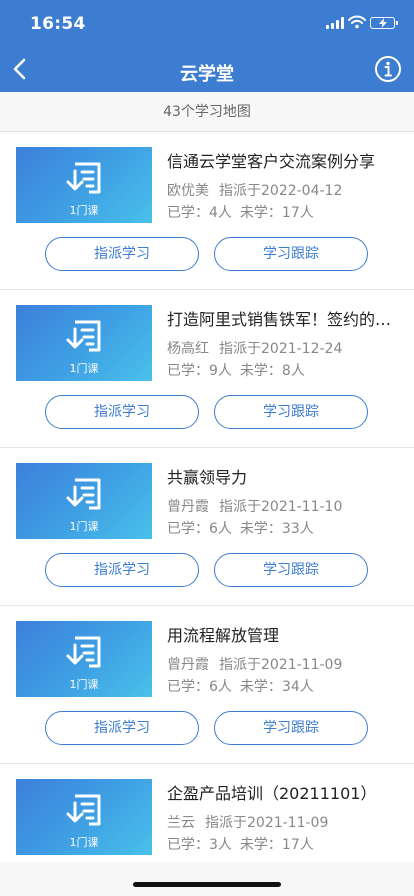 This screenshot has height=896, width=414. What do you see at coordinates (388, 69) in the screenshot?
I see `info-icon` at bounding box center [388, 69].